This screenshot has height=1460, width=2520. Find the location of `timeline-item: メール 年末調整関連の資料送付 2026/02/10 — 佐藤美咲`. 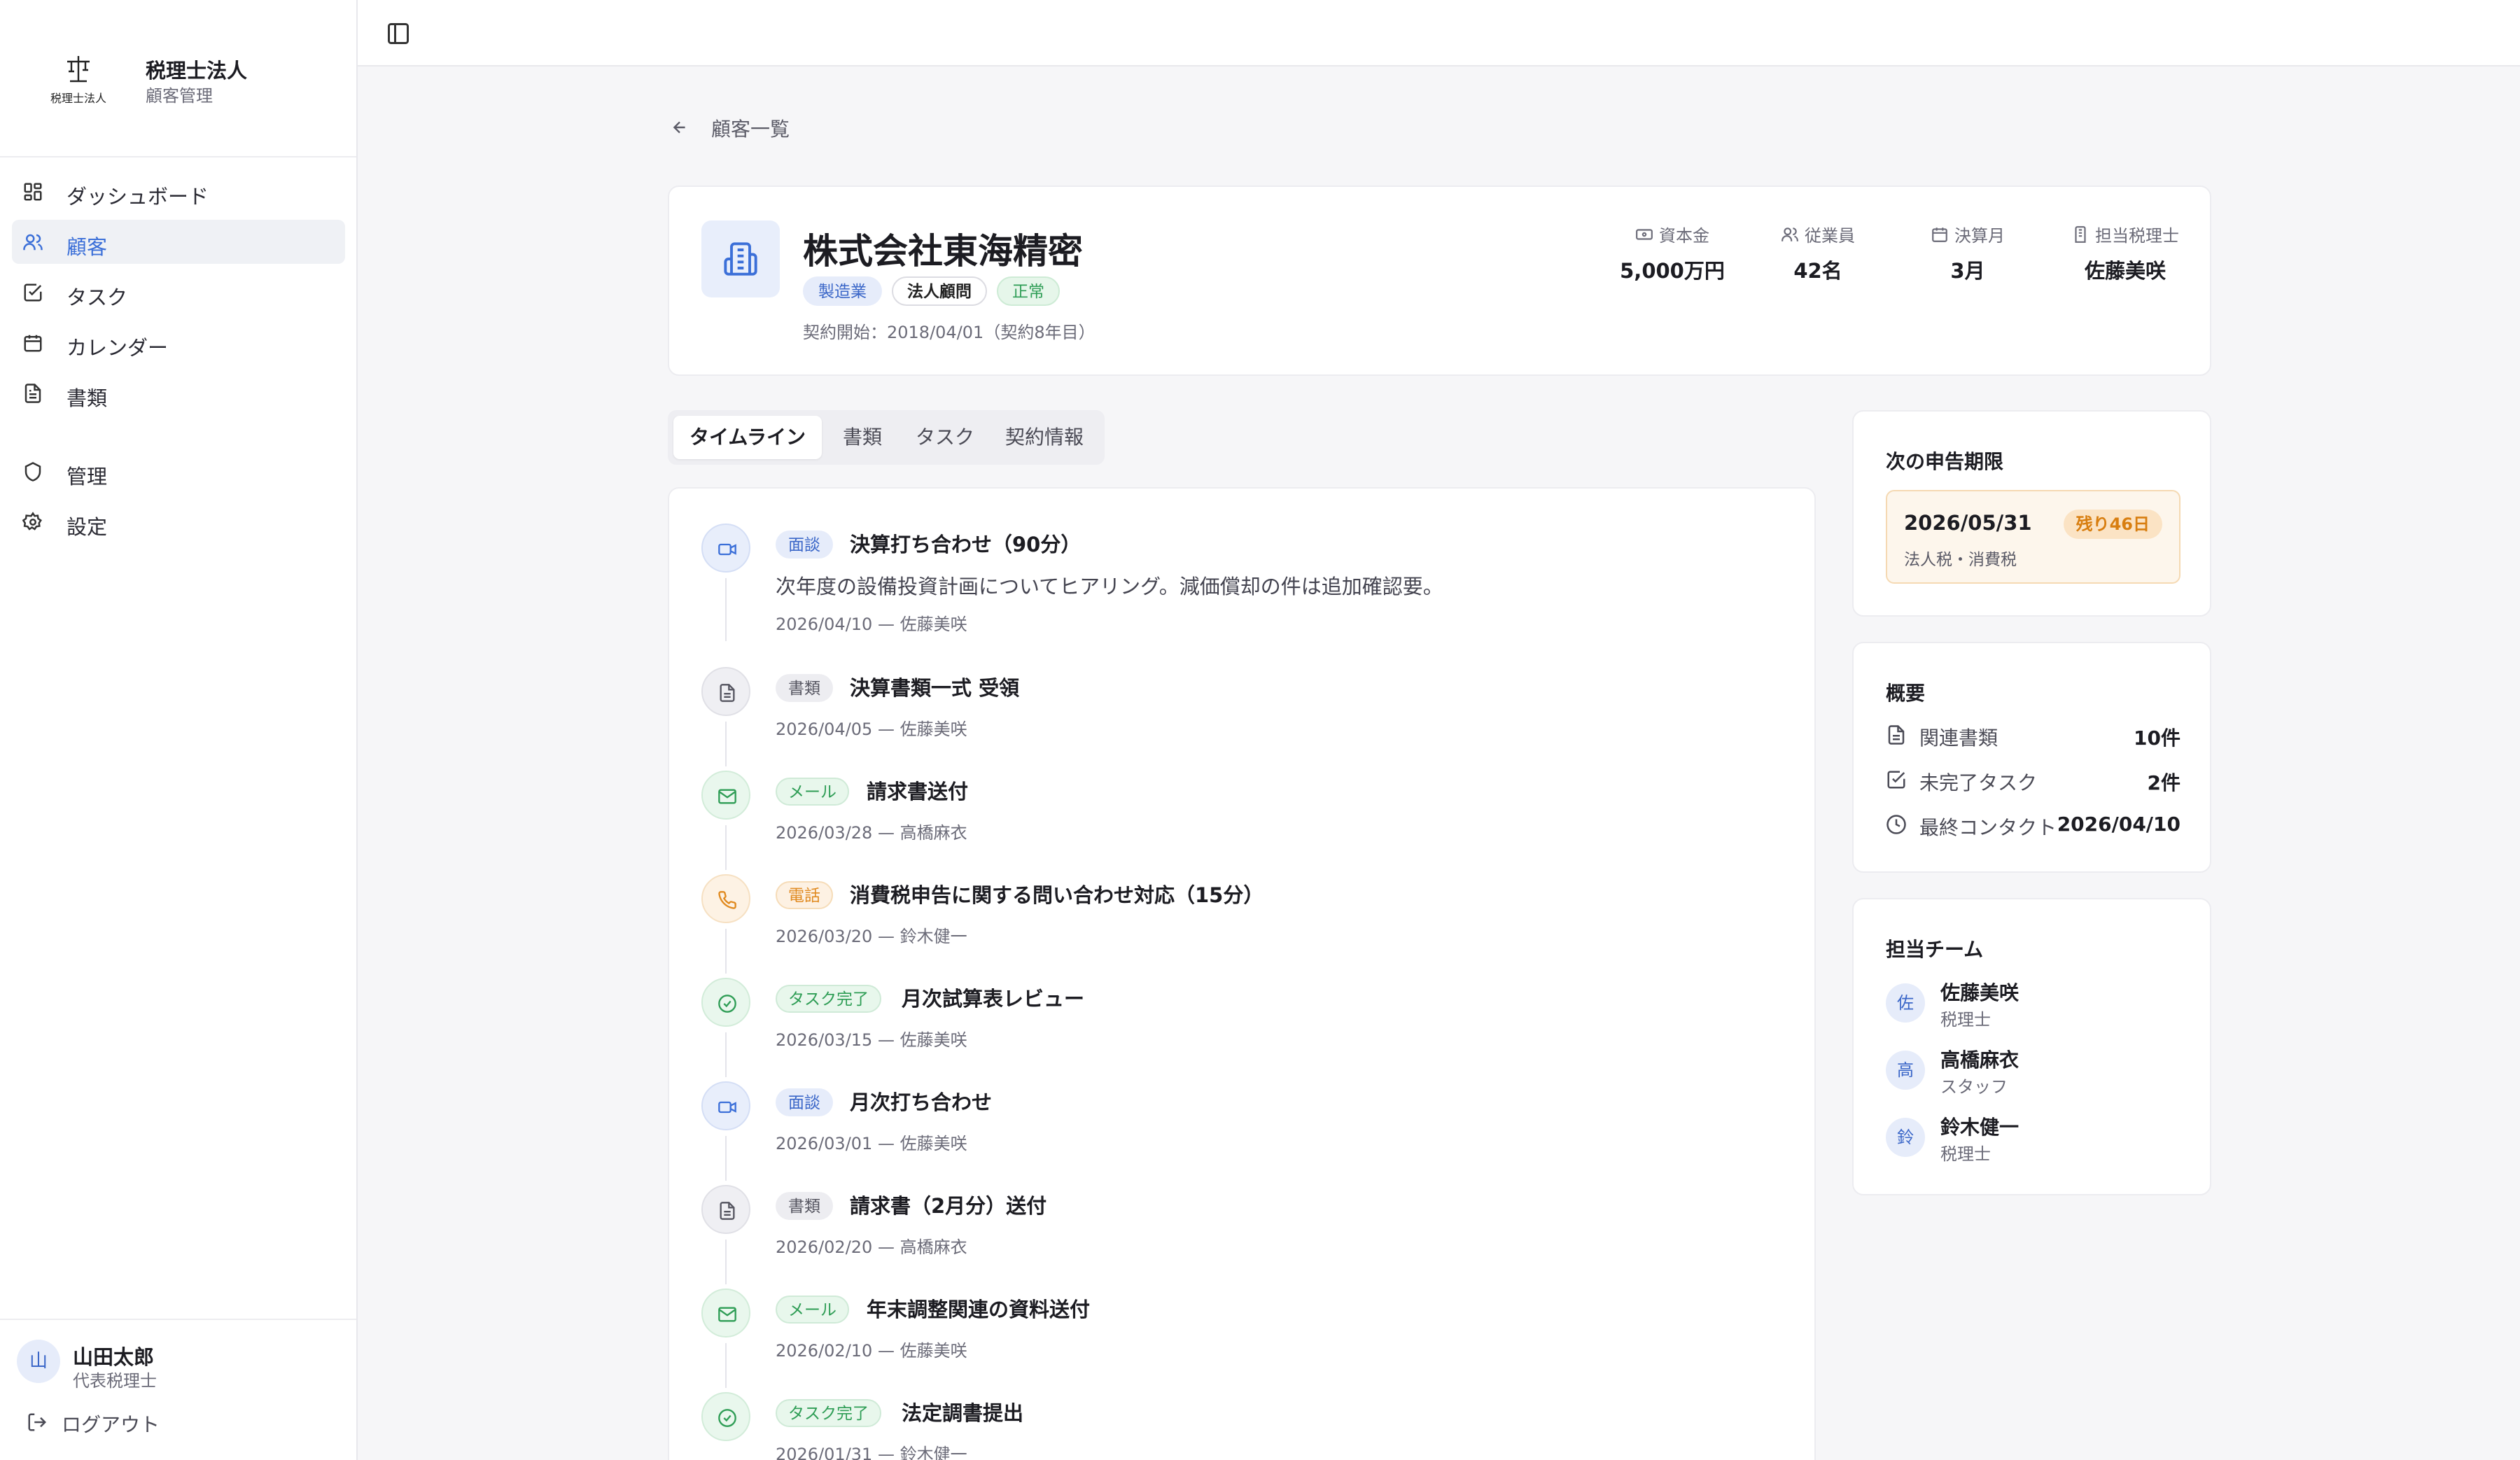

timeline-item: メール 年末調整関連の資料送付 2026/02/10 — 佐藤美咲 is located at coordinates (1247, 1340).